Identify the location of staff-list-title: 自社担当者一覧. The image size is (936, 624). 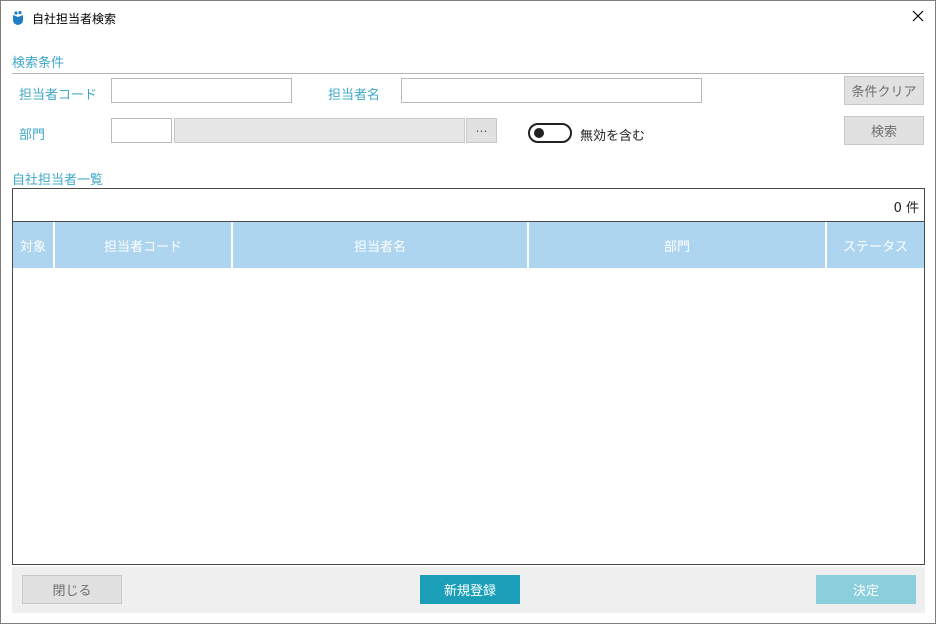
(58, 180).